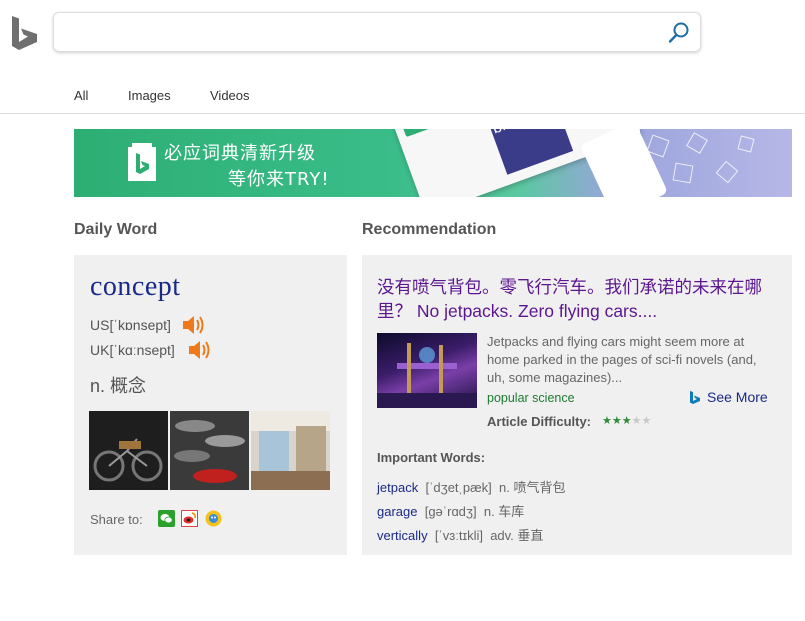 This screenshot has width=805, height=621. Describe the element at coordinates (402, 100) in the screenshot. I see `scope-tabs: All Images Videos` at that location.